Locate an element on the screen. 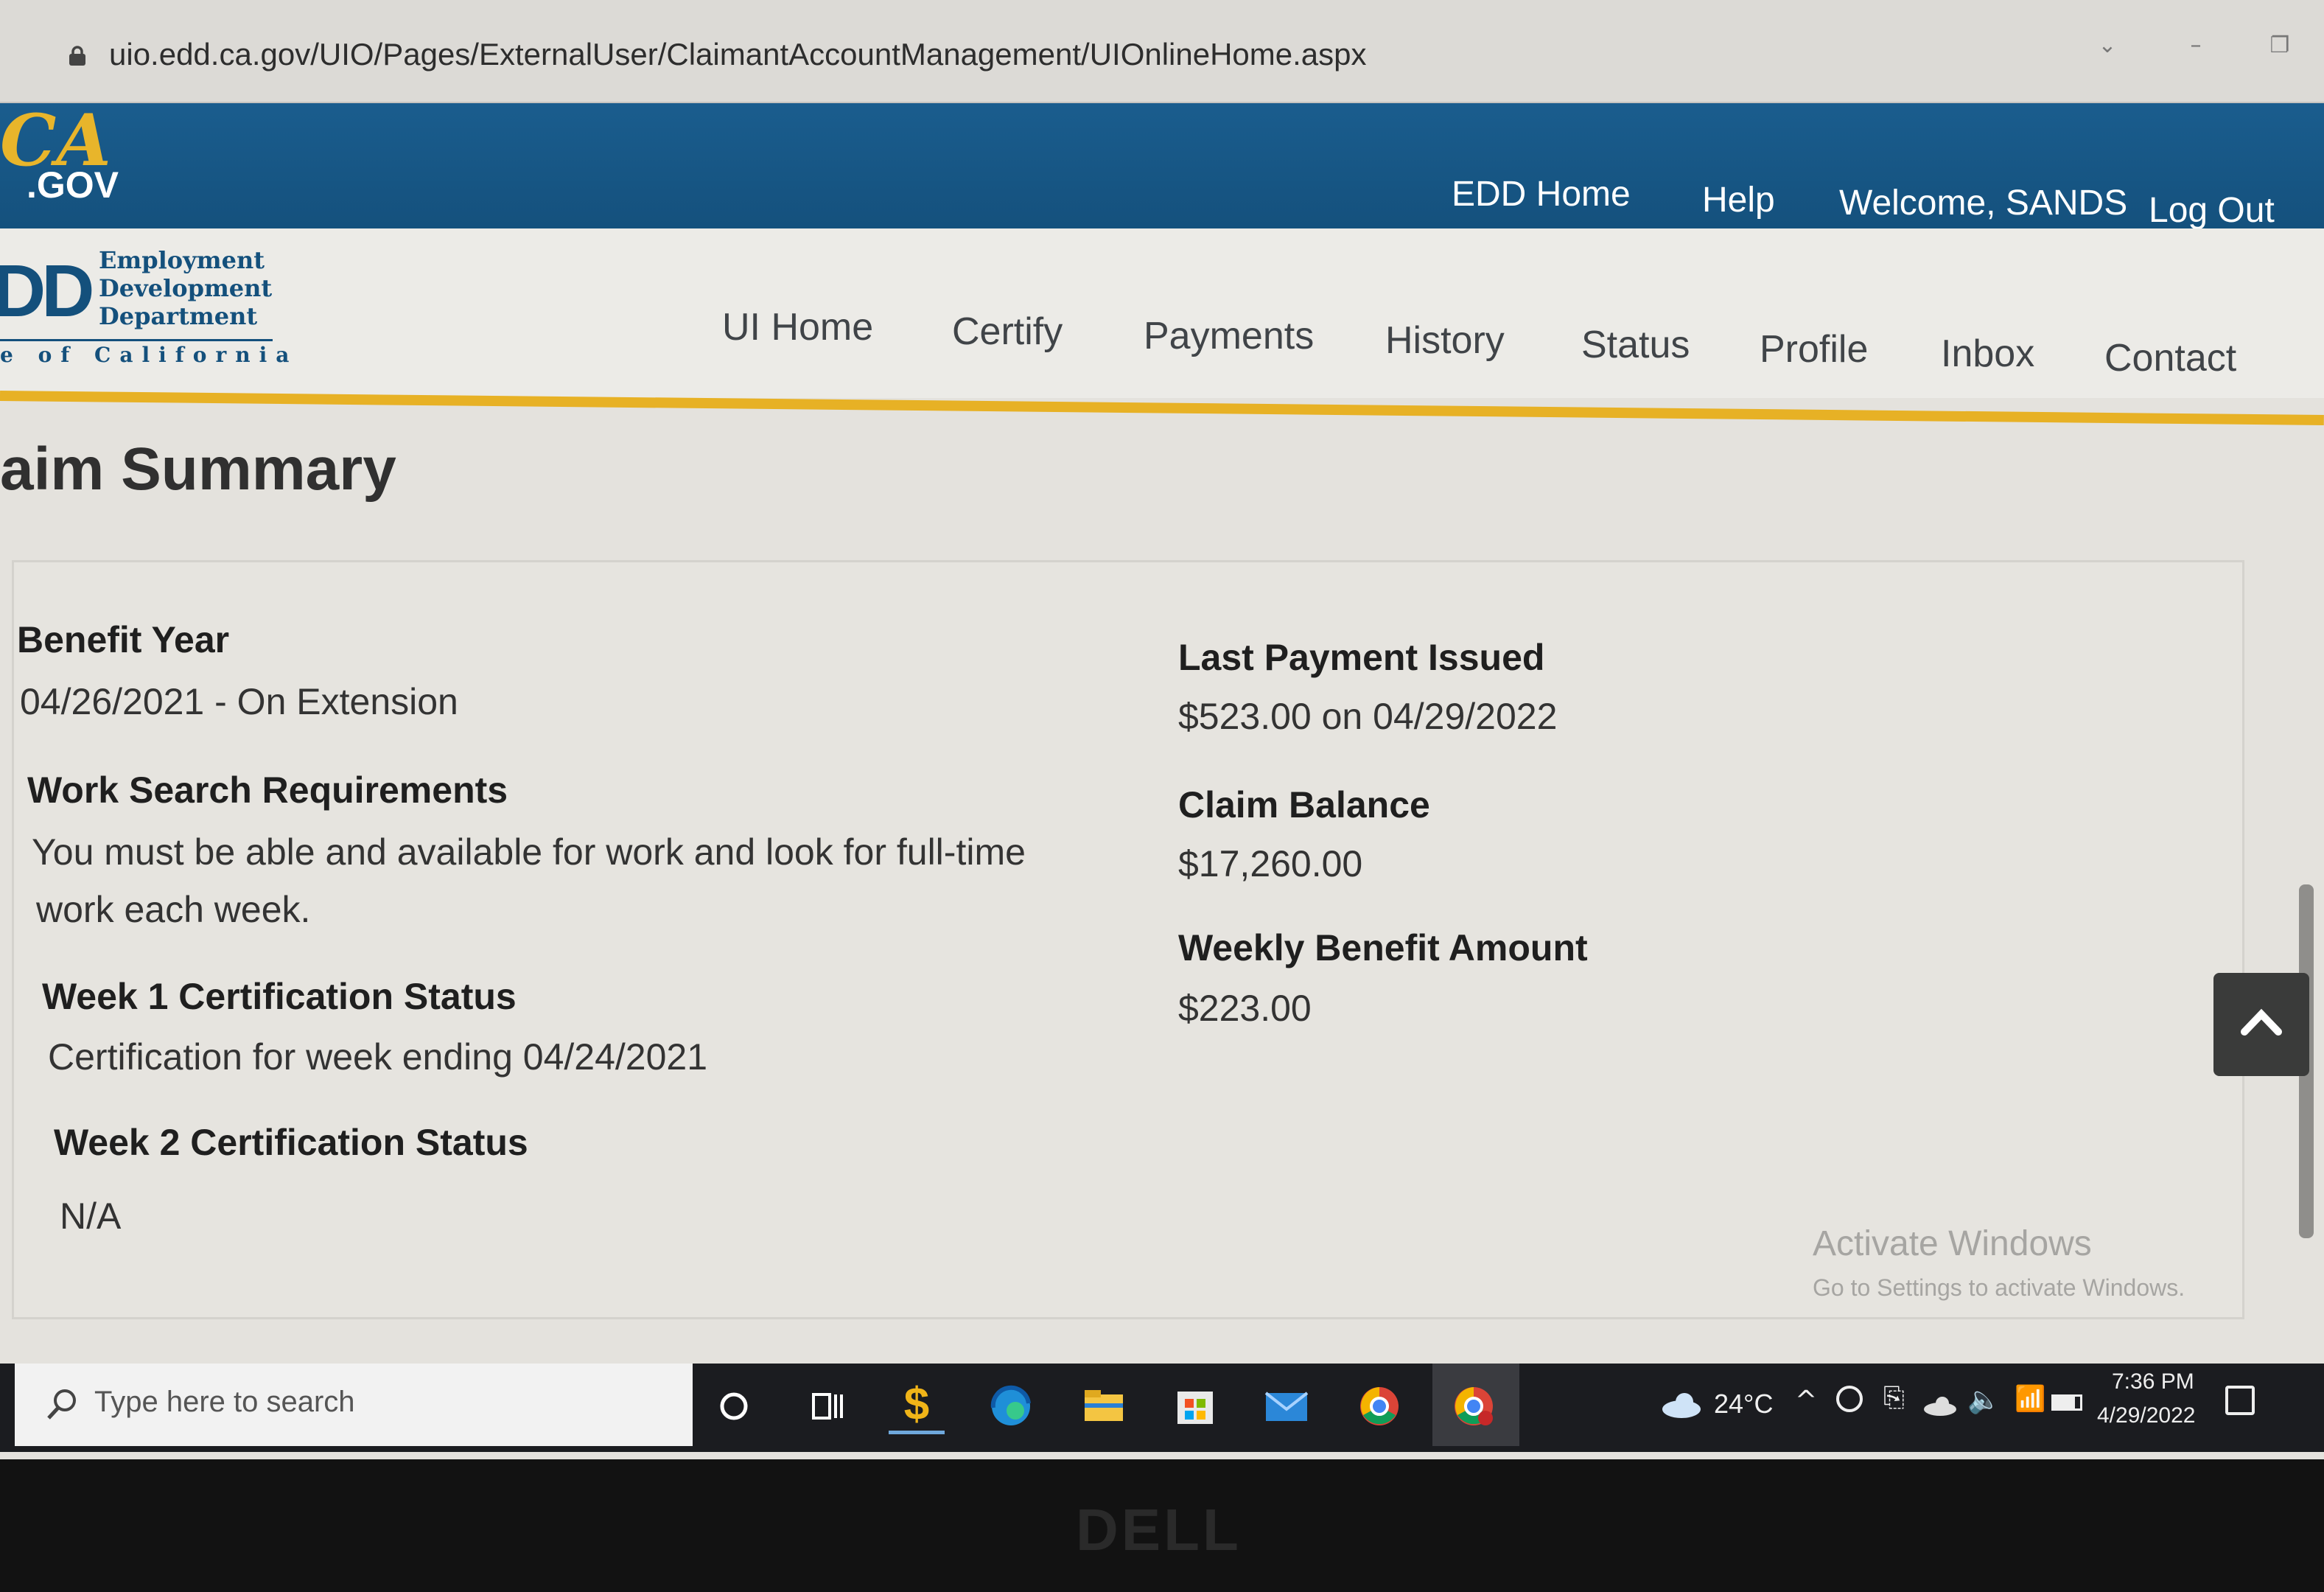 Image resolution: width=2324 pixels, height=1592 pixels. mail-icon is located at coordinates (1287, 1406).